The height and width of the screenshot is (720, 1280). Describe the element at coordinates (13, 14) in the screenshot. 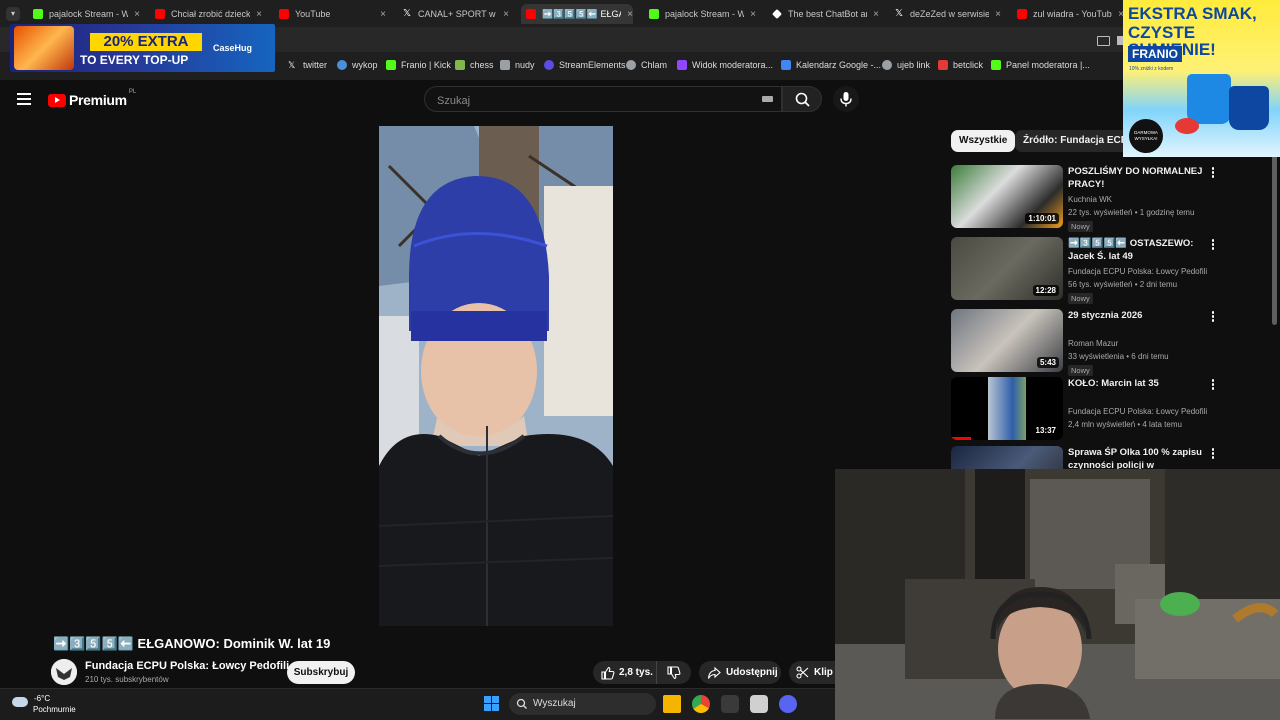

I see `tab-list-button: ▾` at that location.